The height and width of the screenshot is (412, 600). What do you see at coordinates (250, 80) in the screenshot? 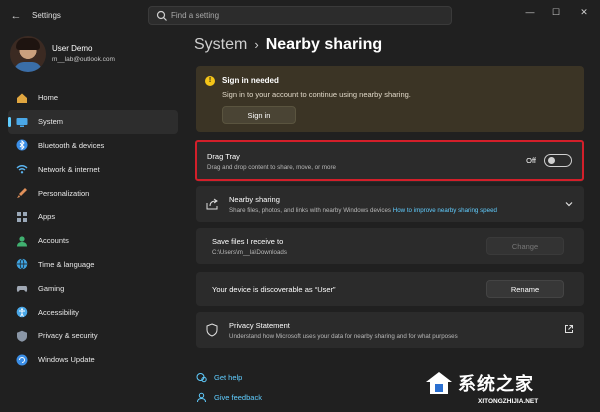
I see `signin-title: Sign in needed` at bounding box center [250, 80].